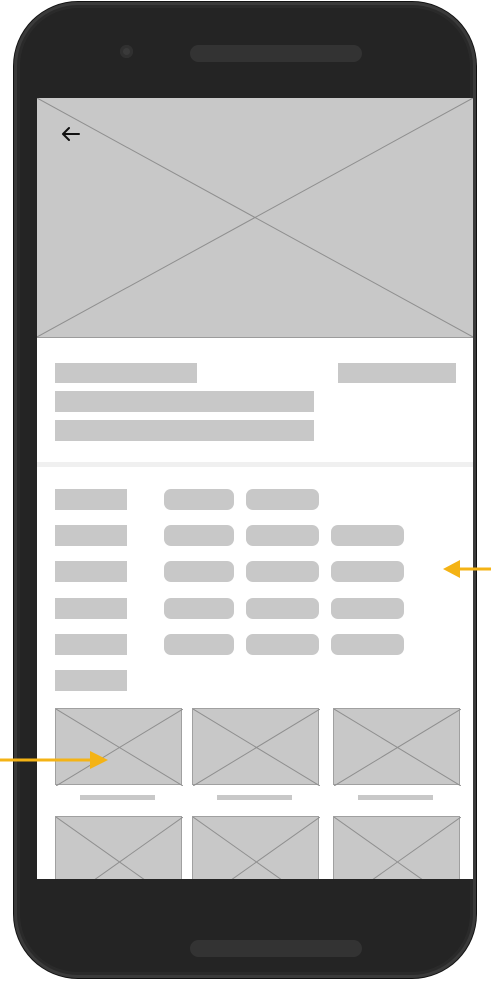 This screenshot has width=491, height=981. What do you see at coordinates (276, 53) in the screenshot?
I see `earpiece-speaker` at bounding box center [276, 53].